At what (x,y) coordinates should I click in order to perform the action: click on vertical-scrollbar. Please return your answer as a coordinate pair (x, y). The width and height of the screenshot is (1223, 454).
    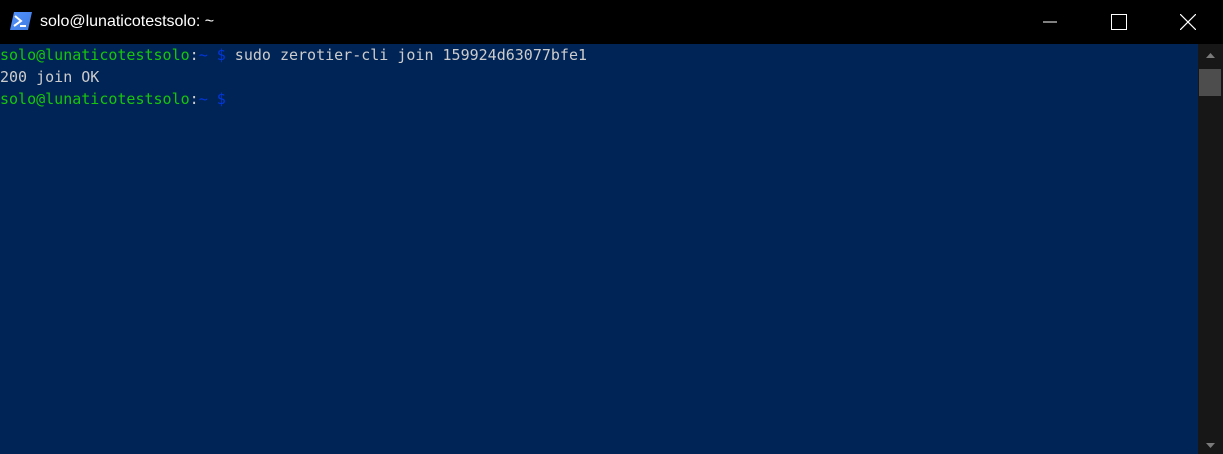
    Looking at the image, I should click on (1210, 249).